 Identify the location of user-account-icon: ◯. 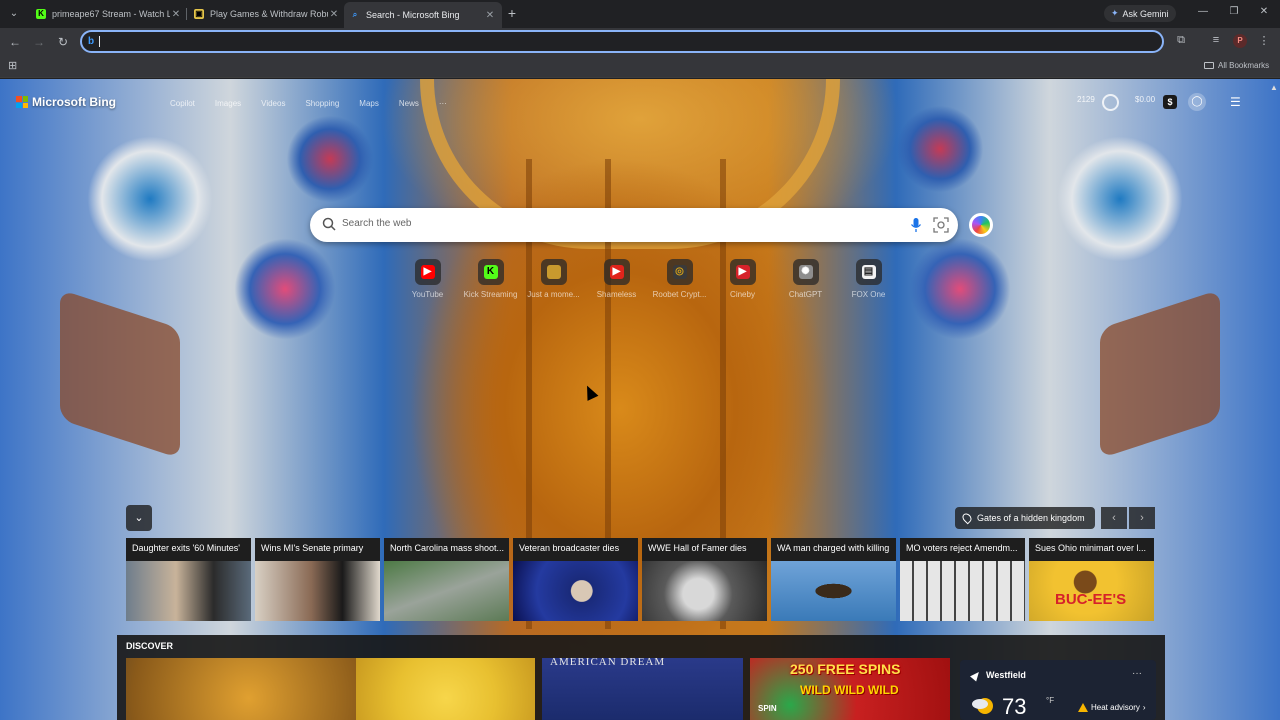
(1197, 102).